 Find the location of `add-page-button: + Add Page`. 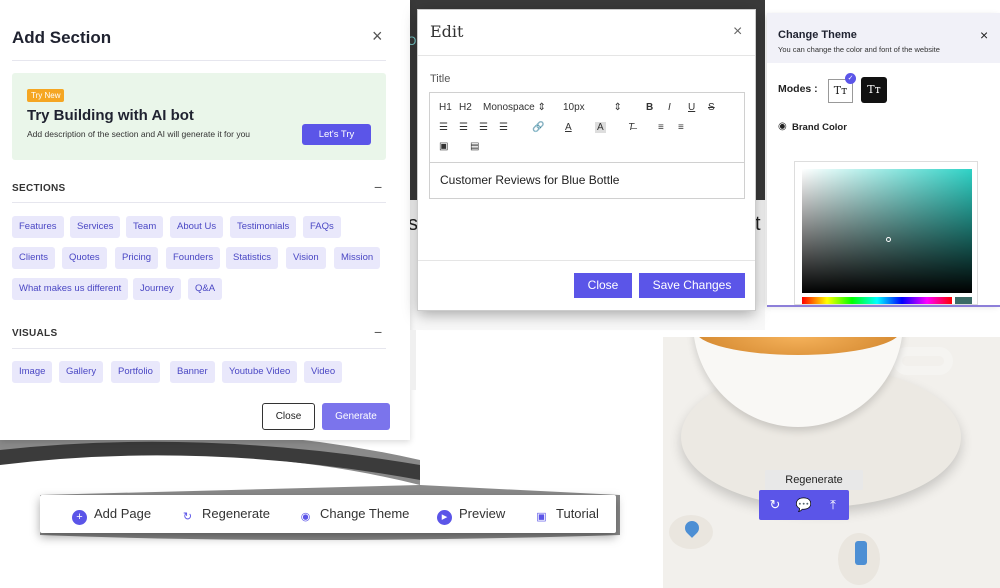

add-page-button: + Add Page is located at coordinates (111, 515).